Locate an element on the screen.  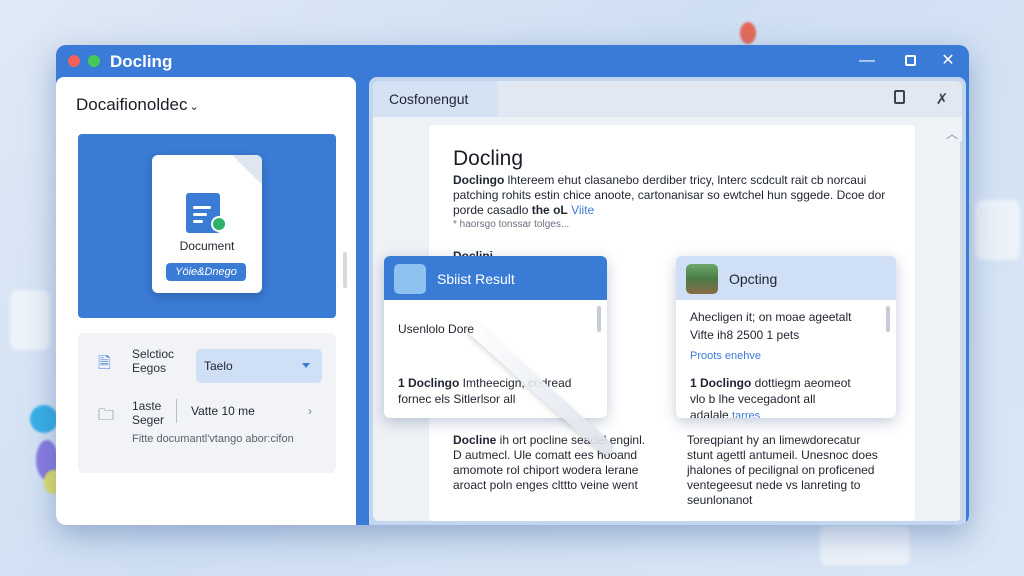
file-icon: 🗎 is located at coordinates (104, 363).